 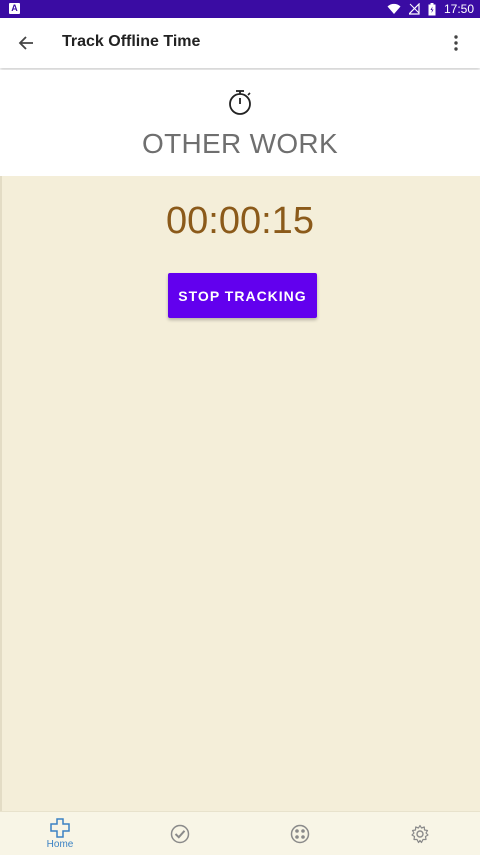 I want to click on settings-gear-icon, so click(x=420, y=833).